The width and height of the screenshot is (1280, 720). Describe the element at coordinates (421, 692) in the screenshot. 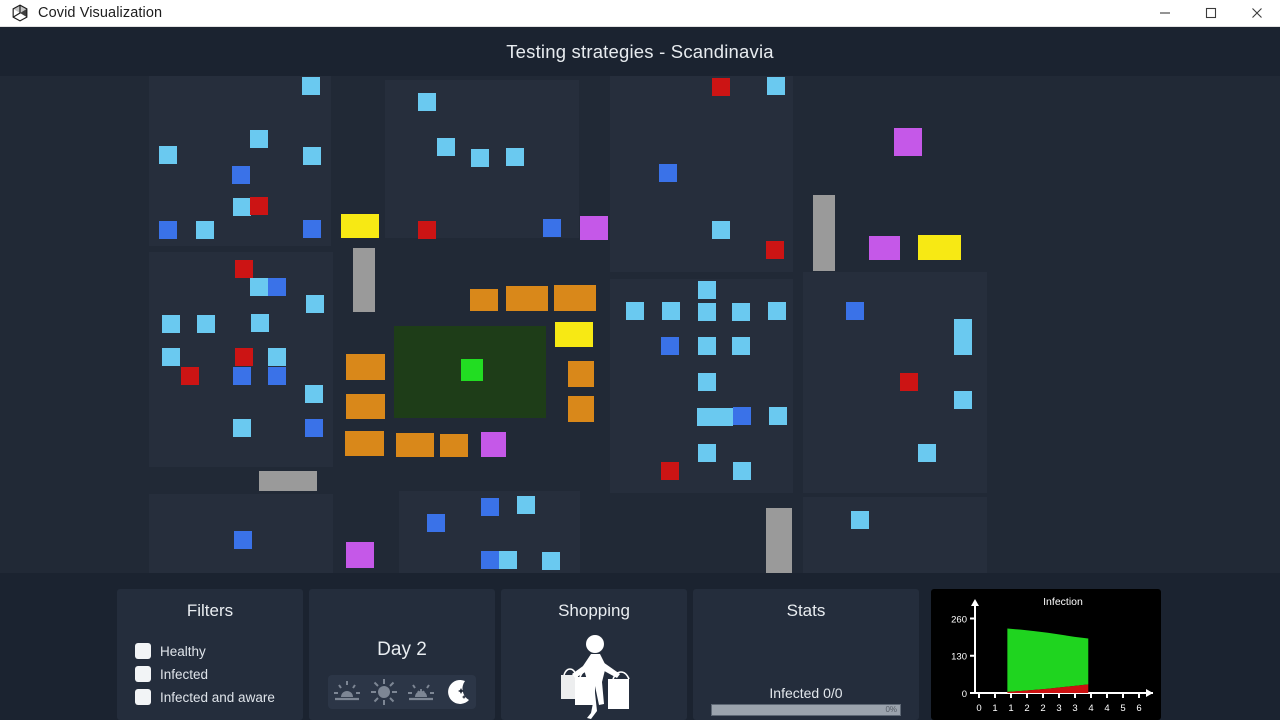

I see `sunset-icon` at that location.